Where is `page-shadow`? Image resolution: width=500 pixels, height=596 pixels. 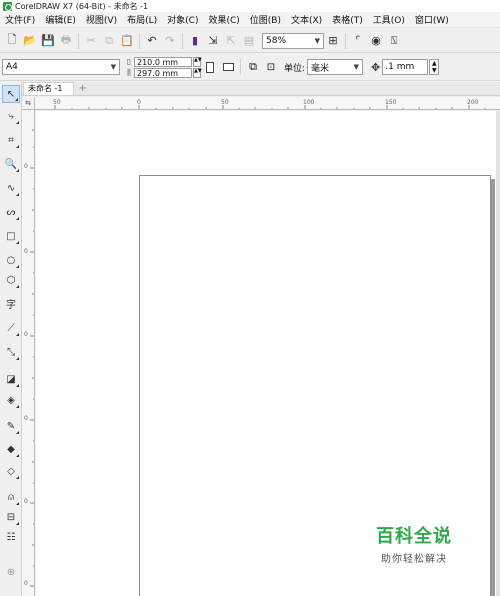
page-shadow is located at coordinates (493, 387).